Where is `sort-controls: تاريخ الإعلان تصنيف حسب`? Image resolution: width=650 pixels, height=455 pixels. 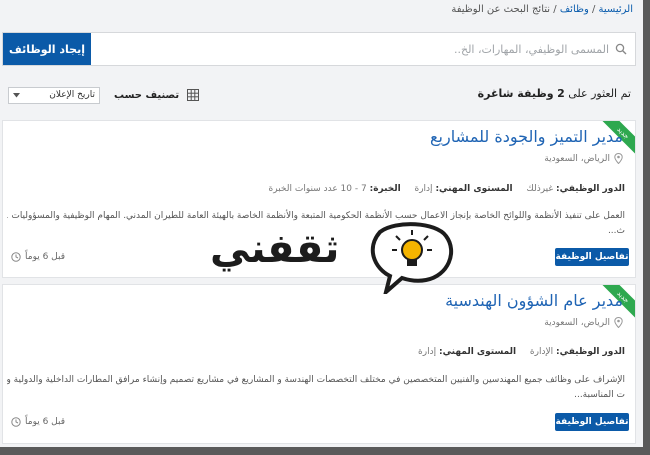 sort-controls: تاريخ الإعلان تصنيف حسب is located at coordinates (104, 95).